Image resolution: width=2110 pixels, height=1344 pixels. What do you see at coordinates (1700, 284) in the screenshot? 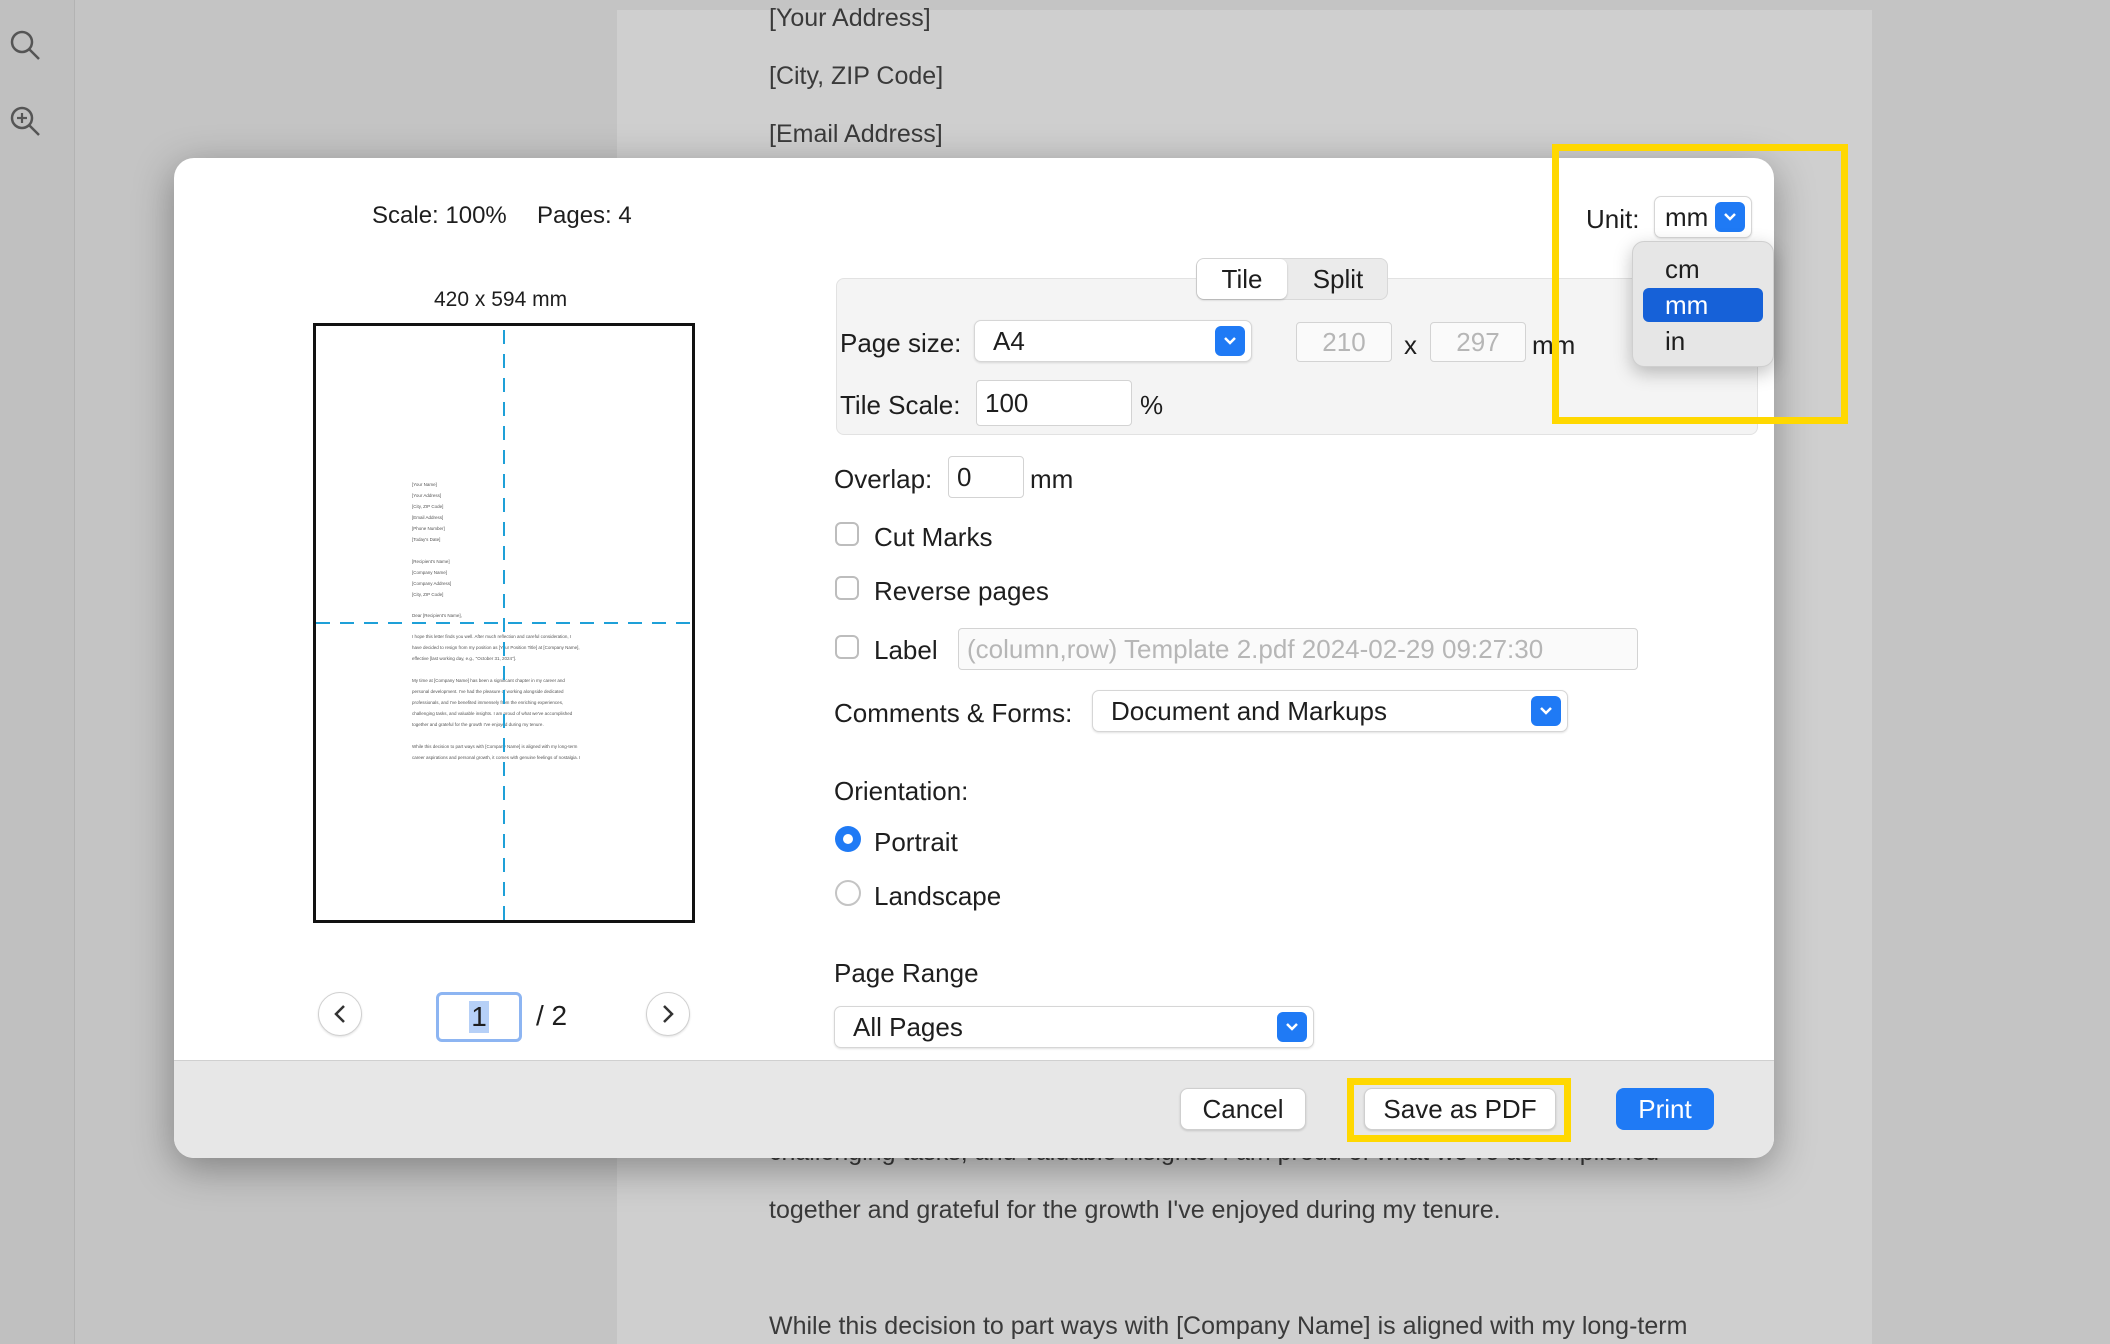
I see `highlight-unit-box` at bounding box center [1700, 284].